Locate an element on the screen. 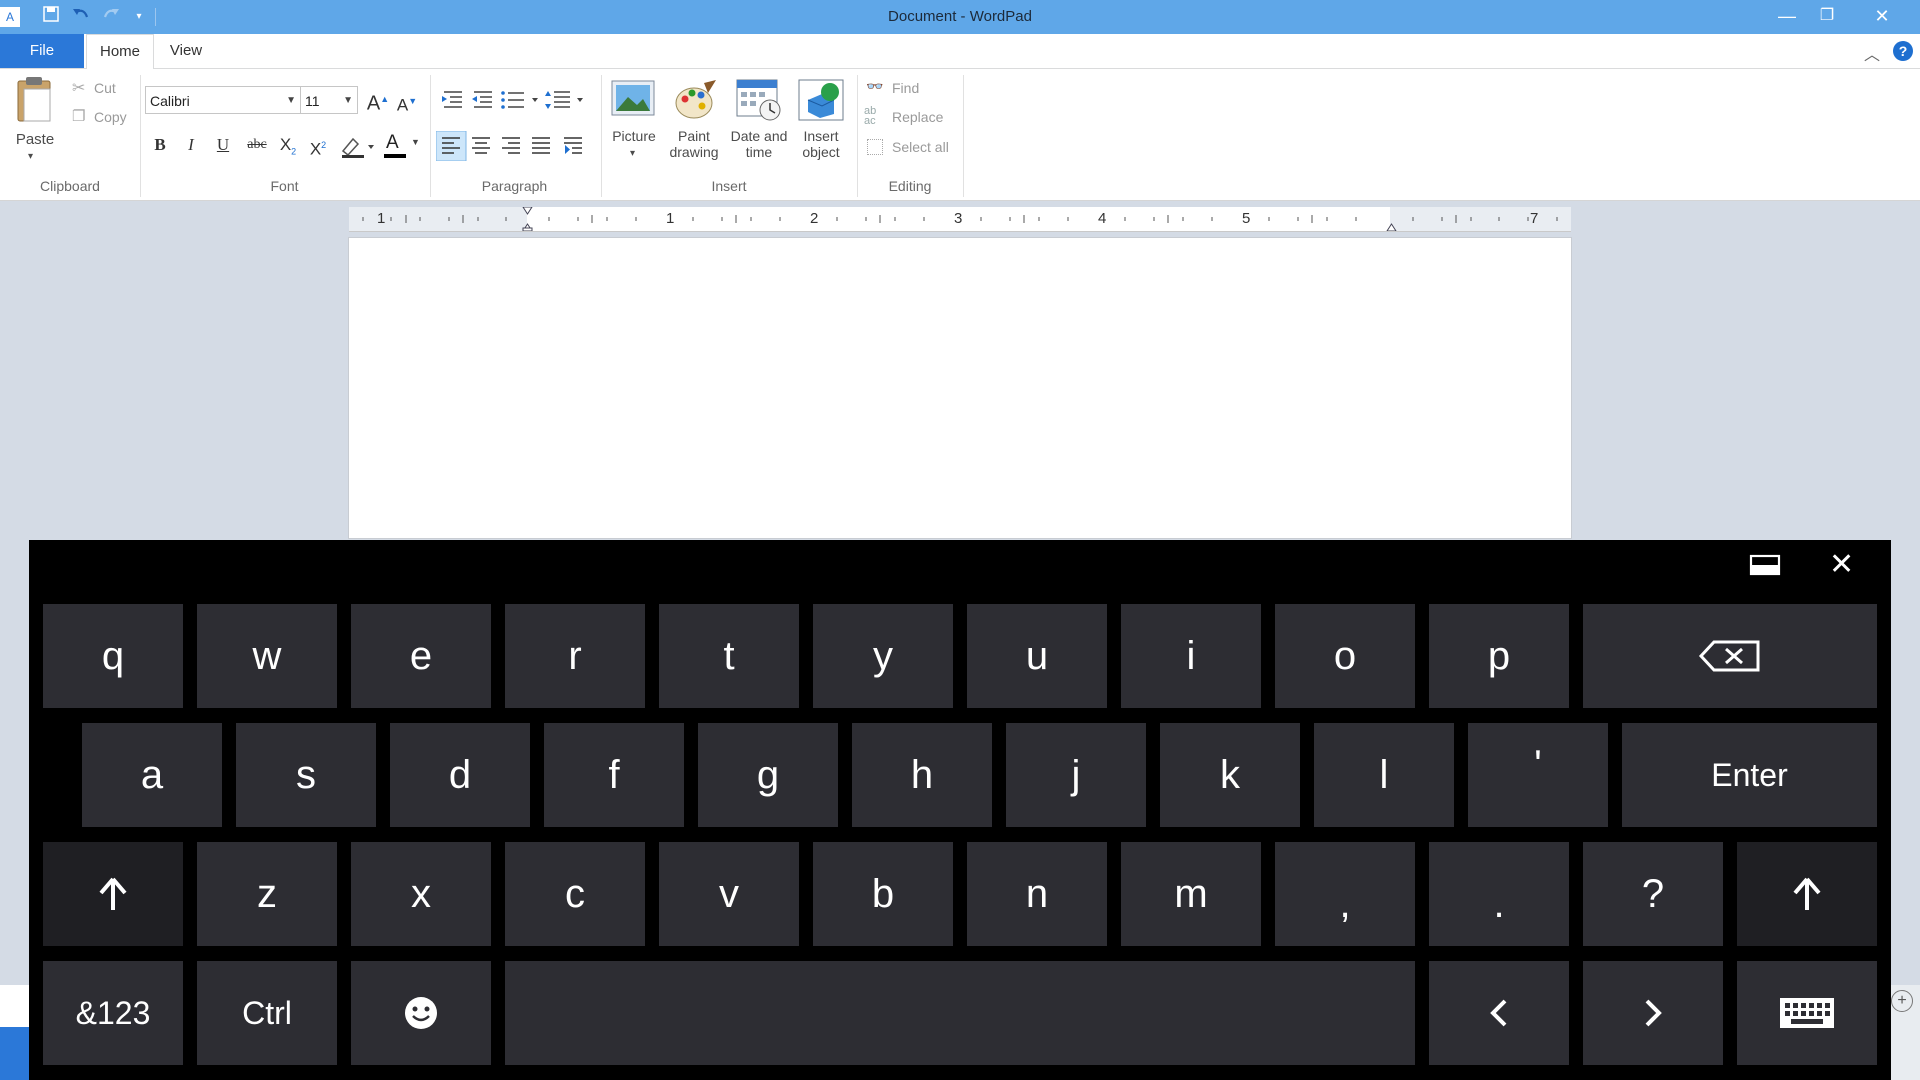 The width and height of the screenshot is (1920, 1080). ruler-number: 7 is located at coordinates (1534, 218).